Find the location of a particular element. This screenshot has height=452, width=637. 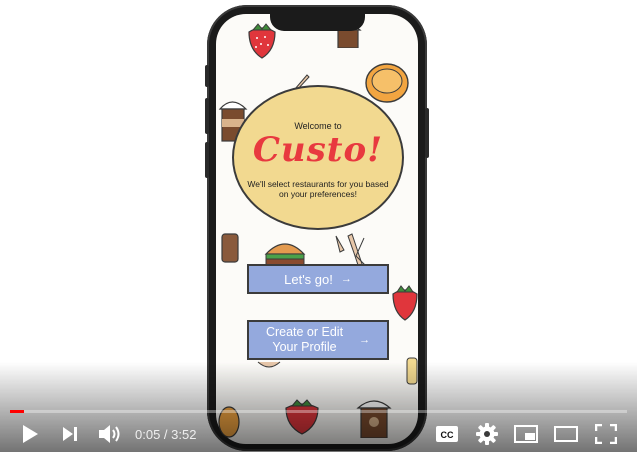

phone-power-button is located at coordinates (427, 133).